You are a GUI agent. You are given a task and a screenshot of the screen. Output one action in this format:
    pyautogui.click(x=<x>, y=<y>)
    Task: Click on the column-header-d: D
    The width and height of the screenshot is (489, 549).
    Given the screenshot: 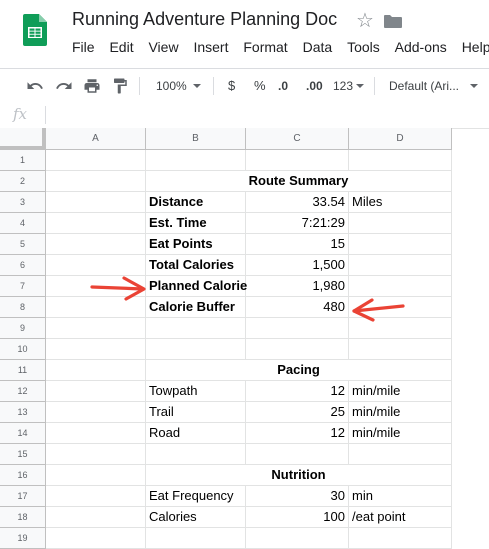 What is the action you would take?
    pyautogui.click(x=400, y=139)
    